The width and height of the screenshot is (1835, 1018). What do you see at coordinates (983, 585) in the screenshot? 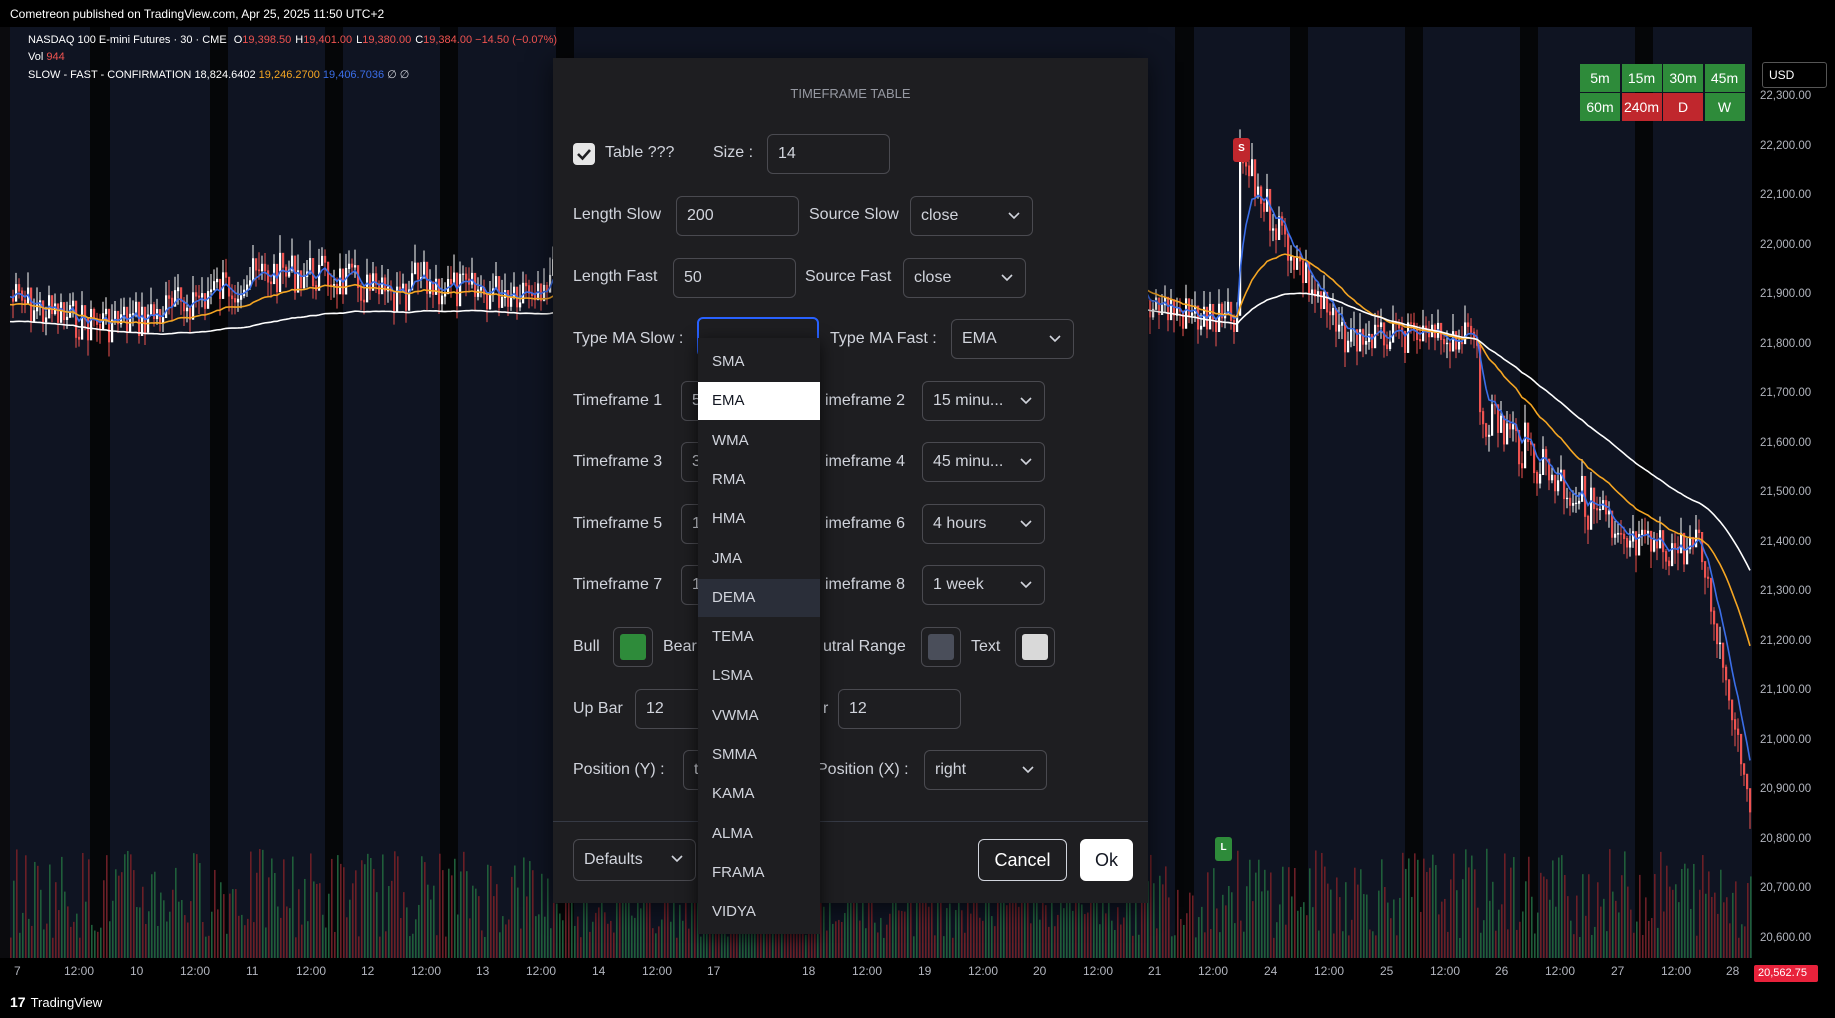
I see `timeframe-8-select: 1 week` at bounding box center [983, 585].